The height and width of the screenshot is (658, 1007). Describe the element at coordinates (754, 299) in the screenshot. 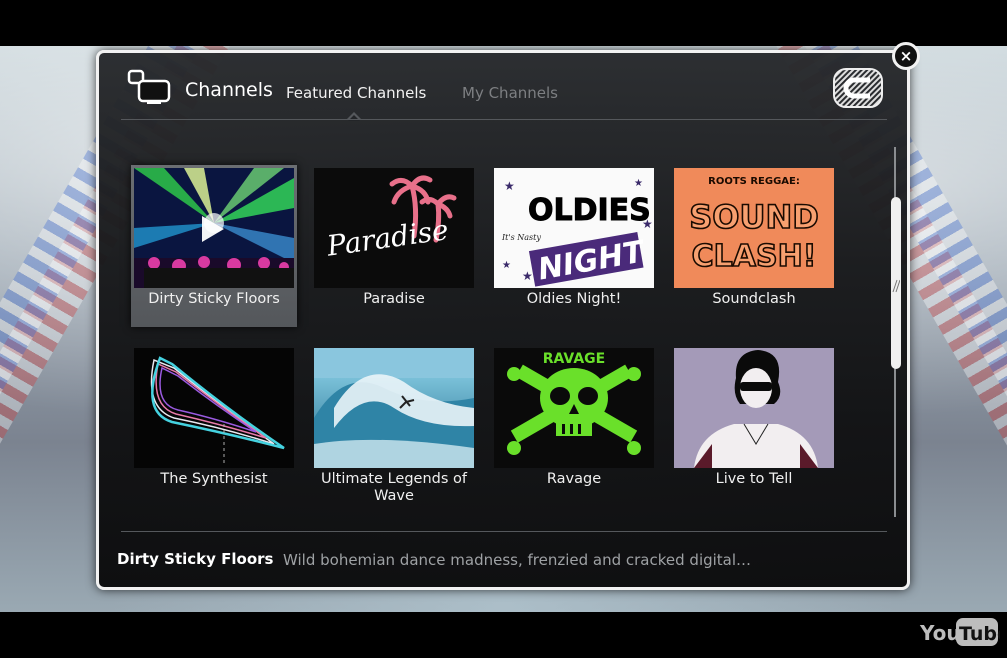

I see `channel-name: Soundclash` at that location.